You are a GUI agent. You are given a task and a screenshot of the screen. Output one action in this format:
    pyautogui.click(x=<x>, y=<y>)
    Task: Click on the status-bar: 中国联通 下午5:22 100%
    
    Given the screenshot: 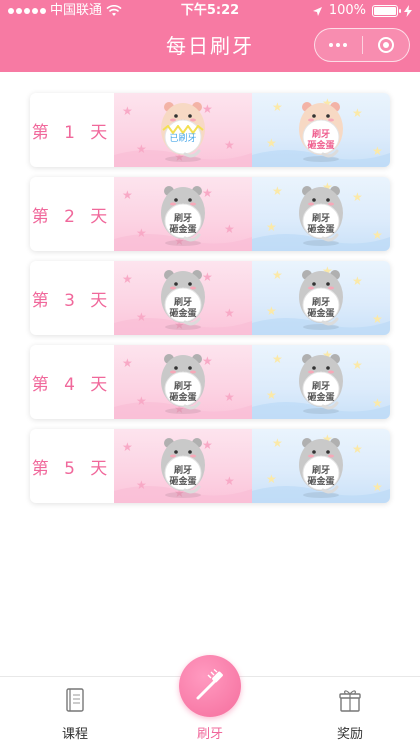 What is the action you would take?
    pyautogui.click(x=210, y=11)
    